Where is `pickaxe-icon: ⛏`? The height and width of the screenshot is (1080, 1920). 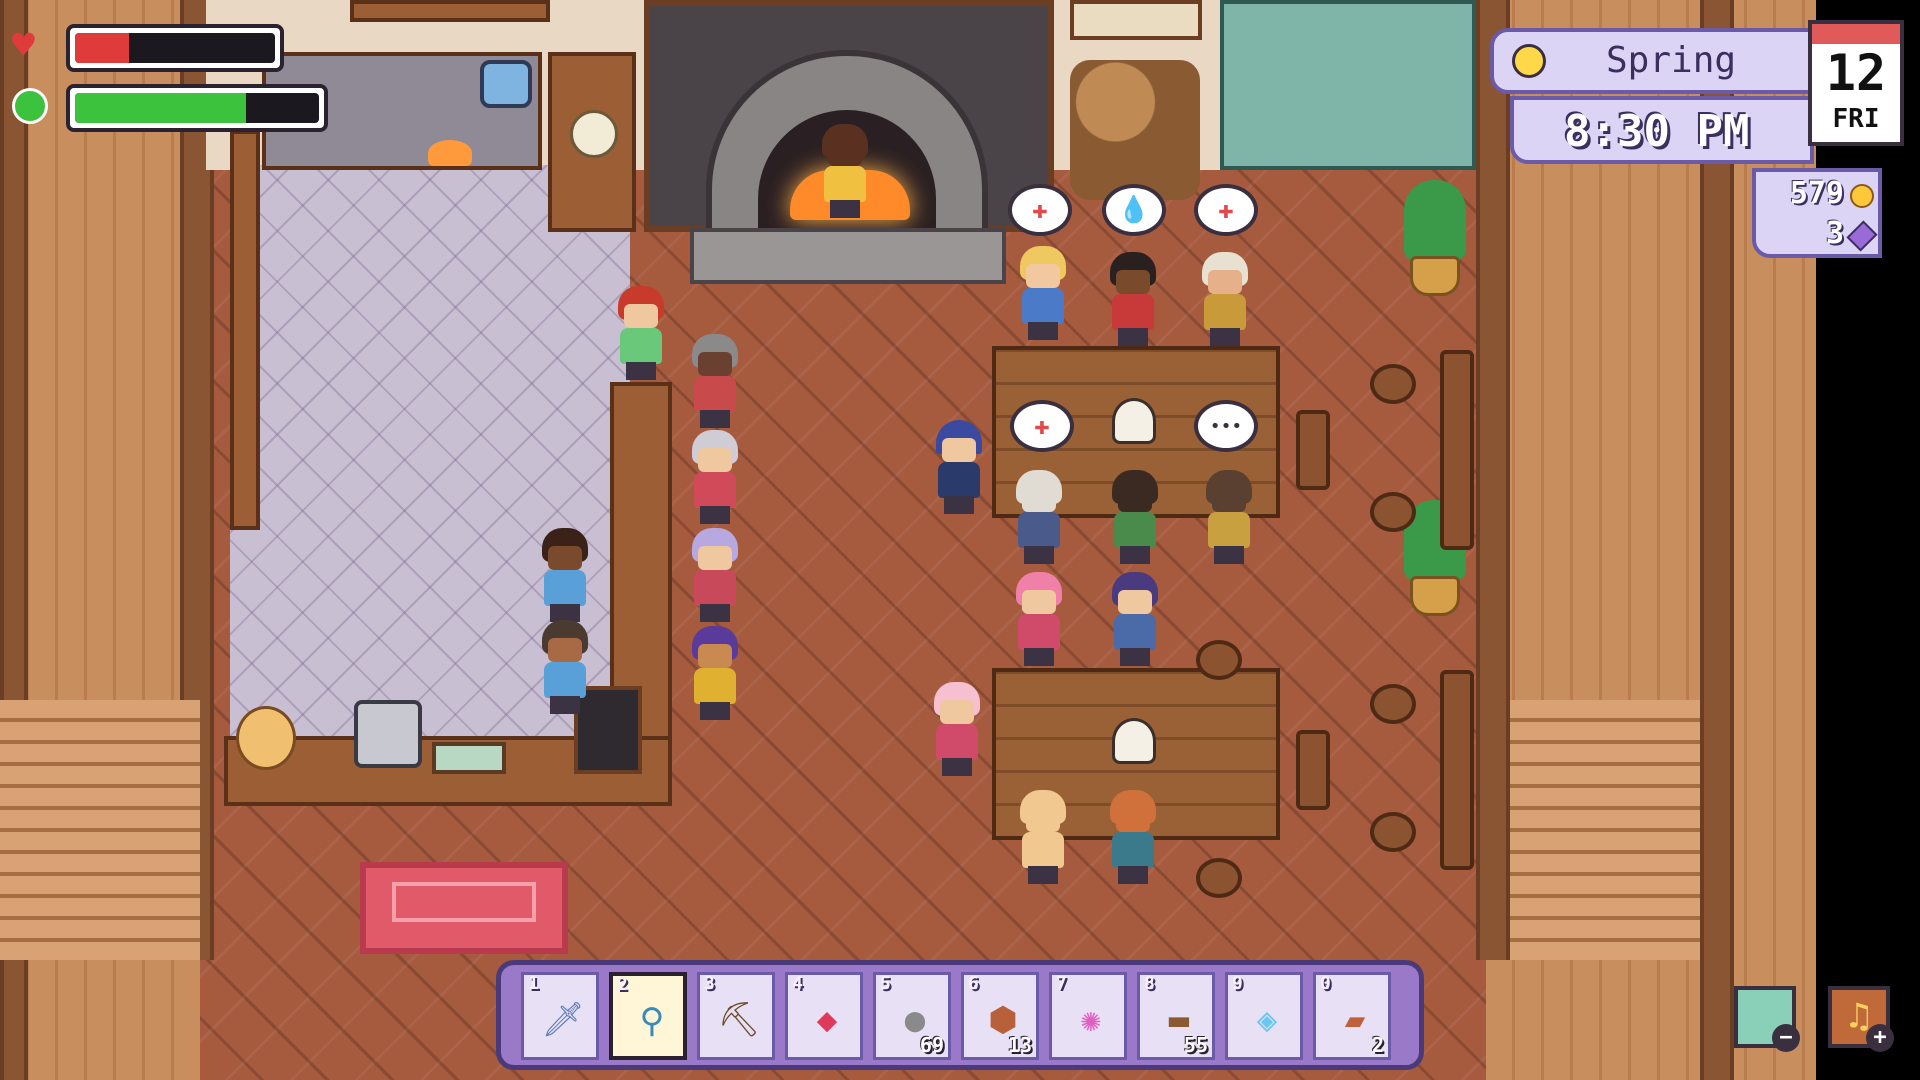 pickaxe-icon: ⛏ is located at coordinates (739, 1020).